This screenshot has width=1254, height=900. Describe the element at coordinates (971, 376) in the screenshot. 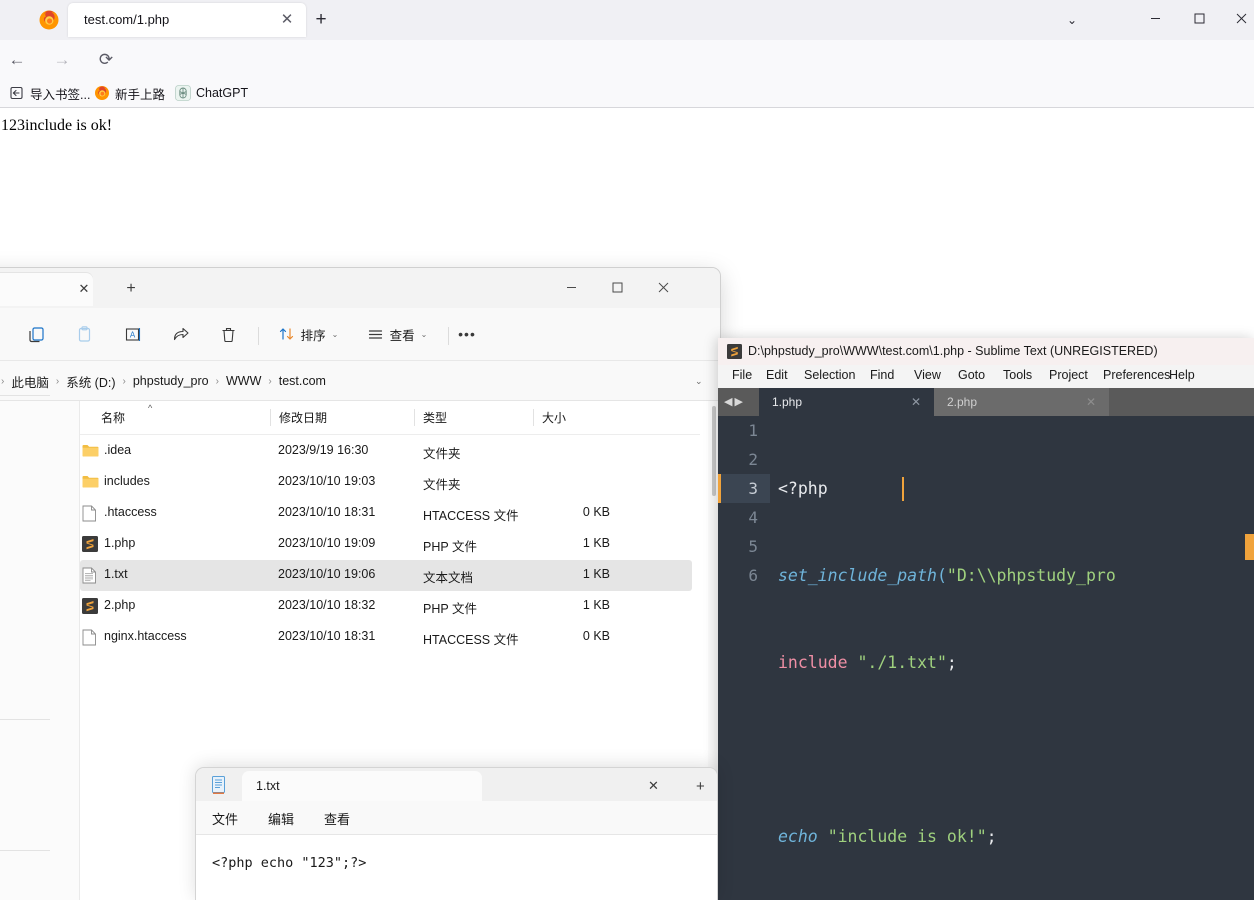

I see `menu-goto: Goto` at that location.